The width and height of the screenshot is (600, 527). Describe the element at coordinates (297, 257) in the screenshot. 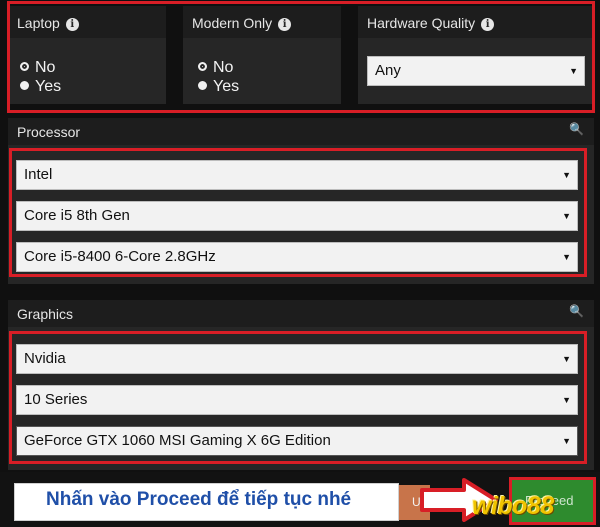

I see `processor-model-select: Core i5-8400 6-Core 2.8GHz ▼` at that location.